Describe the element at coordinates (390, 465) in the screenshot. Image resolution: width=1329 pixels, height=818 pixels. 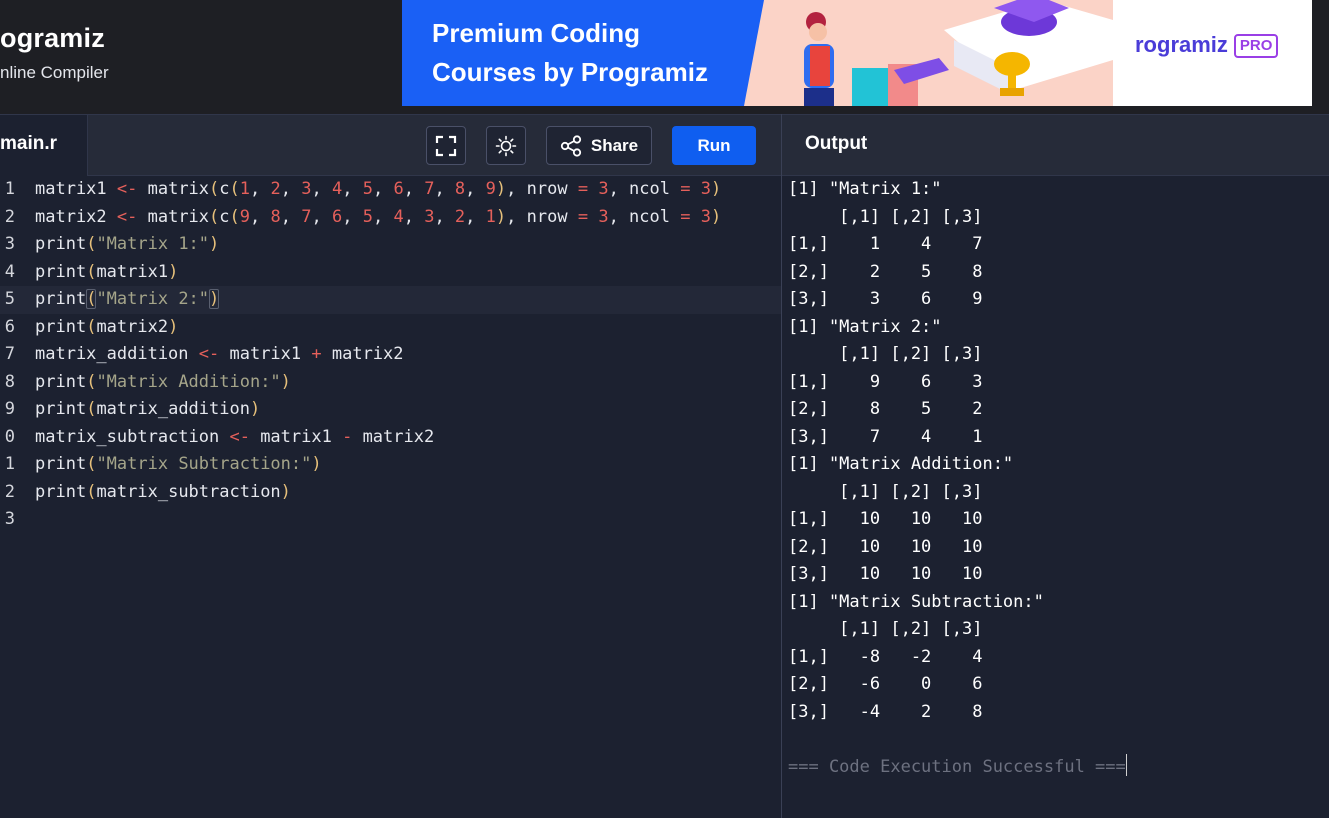
I see `code-line: 1 print("Matrix Subtraction:")` at that location.